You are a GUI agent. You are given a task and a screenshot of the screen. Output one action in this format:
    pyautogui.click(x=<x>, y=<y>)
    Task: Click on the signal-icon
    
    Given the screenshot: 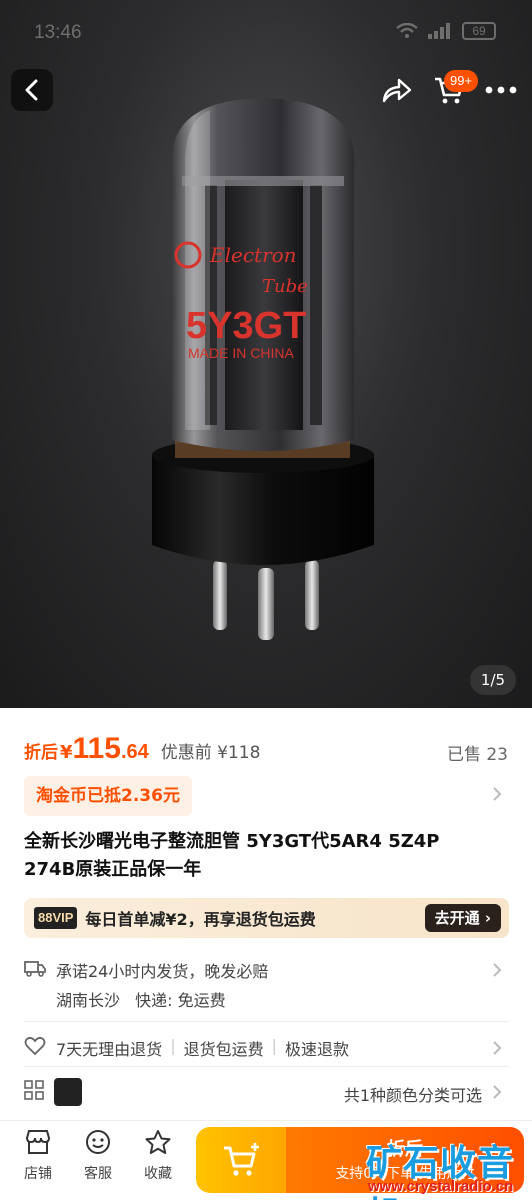 What is the action you would take?
    pyautogui.click(x=439, y=31)
    